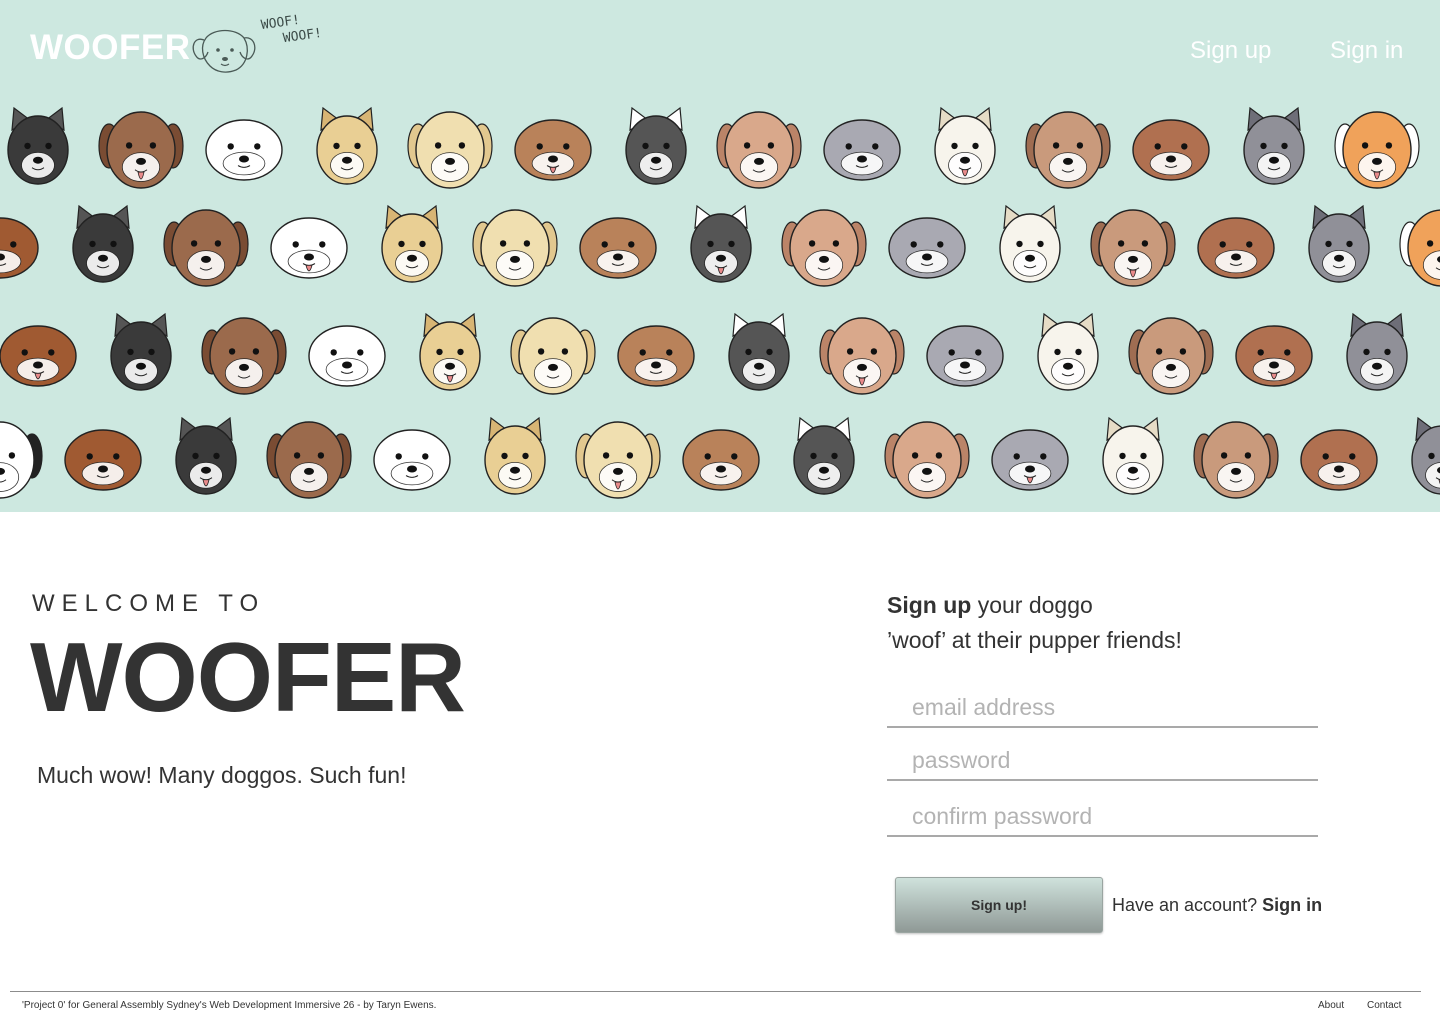 This screenshot has height=1024, width=1440. What do you see at coordinates (1384, 1005) in the screenshot?
I see `footer-contact-link: Contact` at bounding box center [1384, 1005].